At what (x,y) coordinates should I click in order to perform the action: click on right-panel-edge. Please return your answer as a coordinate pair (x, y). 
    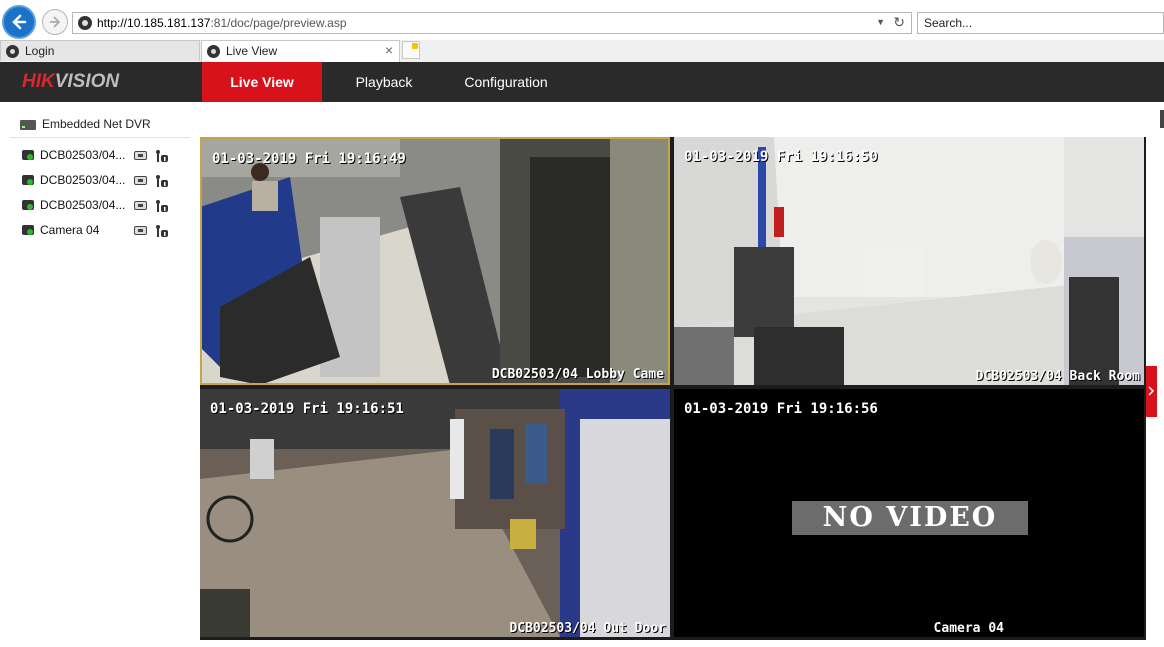
    Looking at the image, I should click on (1162, 119).